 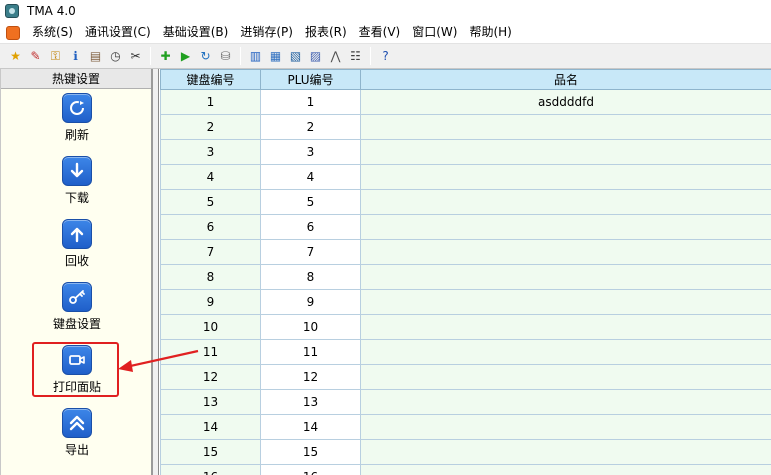 I want to click on table-row: 14 14, so click(x=465, y=427).